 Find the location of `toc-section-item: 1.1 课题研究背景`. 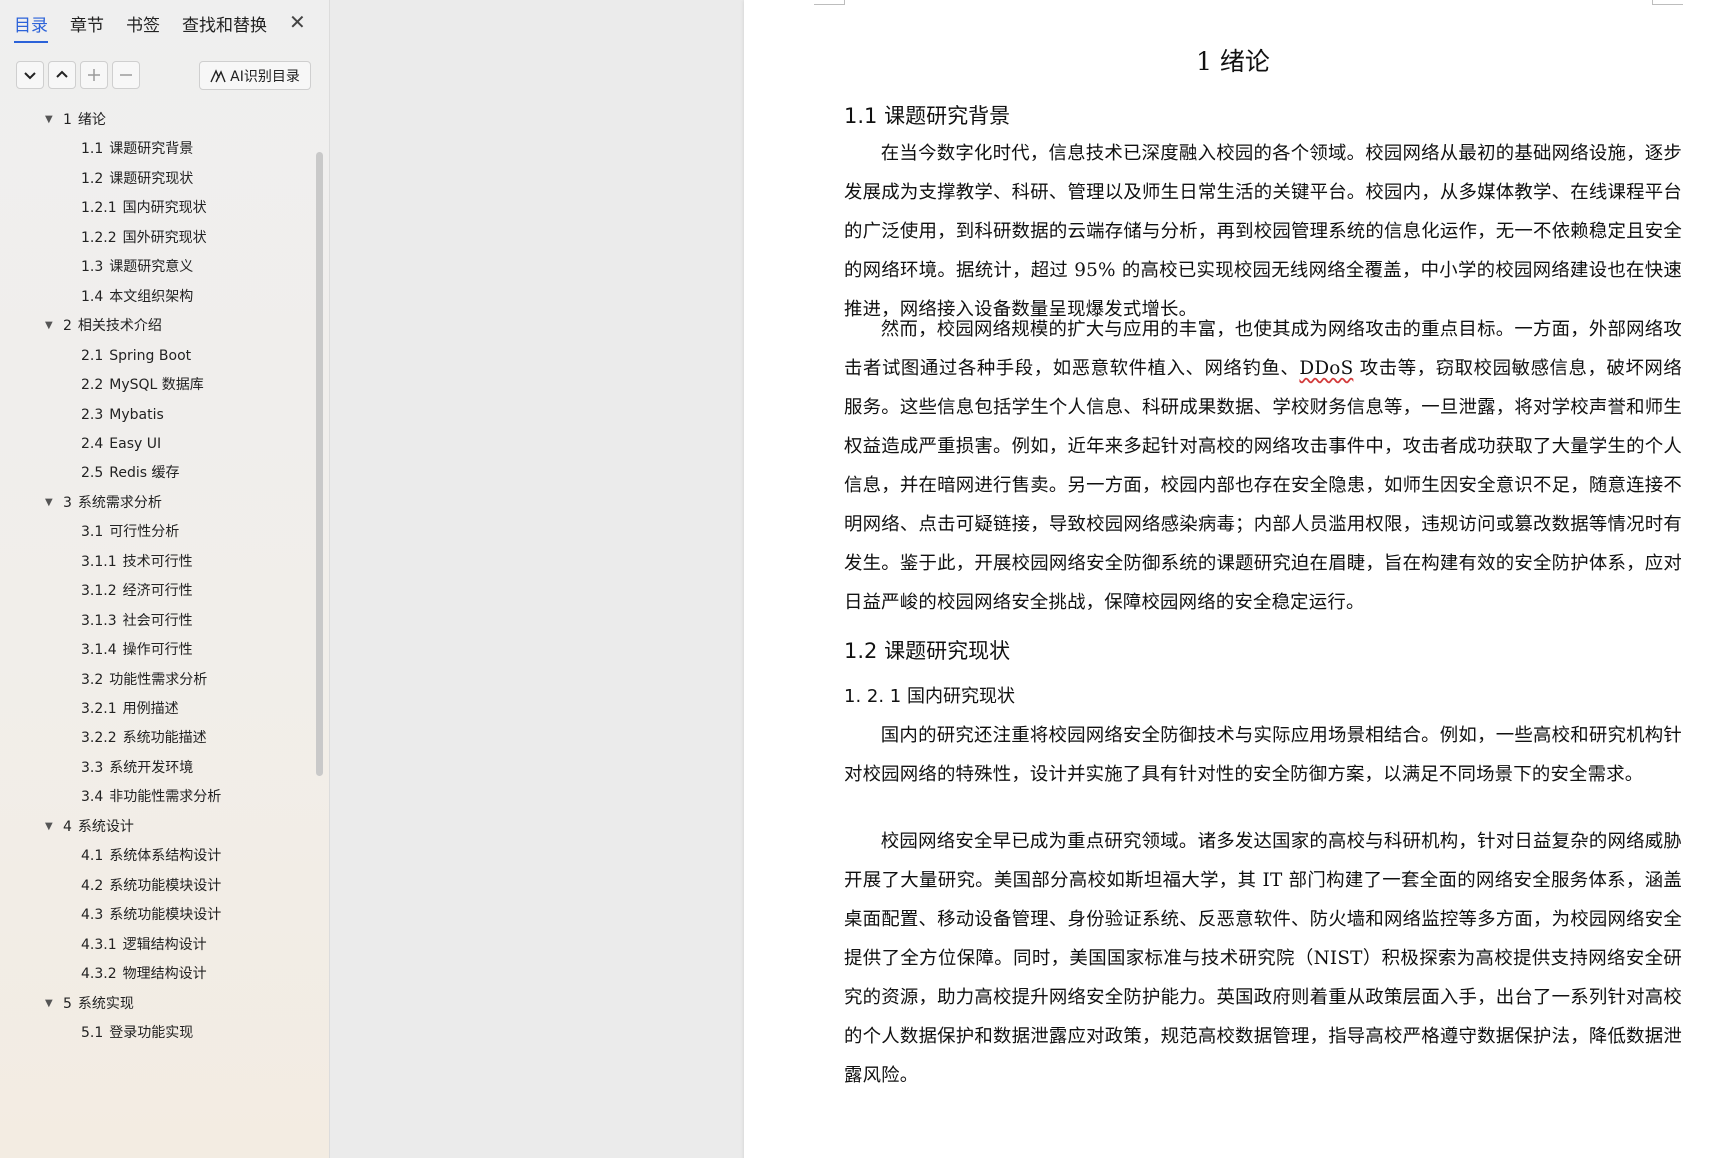

toc-section-item: 1.1 课题研究背景 is located at coordinates (137, 149).